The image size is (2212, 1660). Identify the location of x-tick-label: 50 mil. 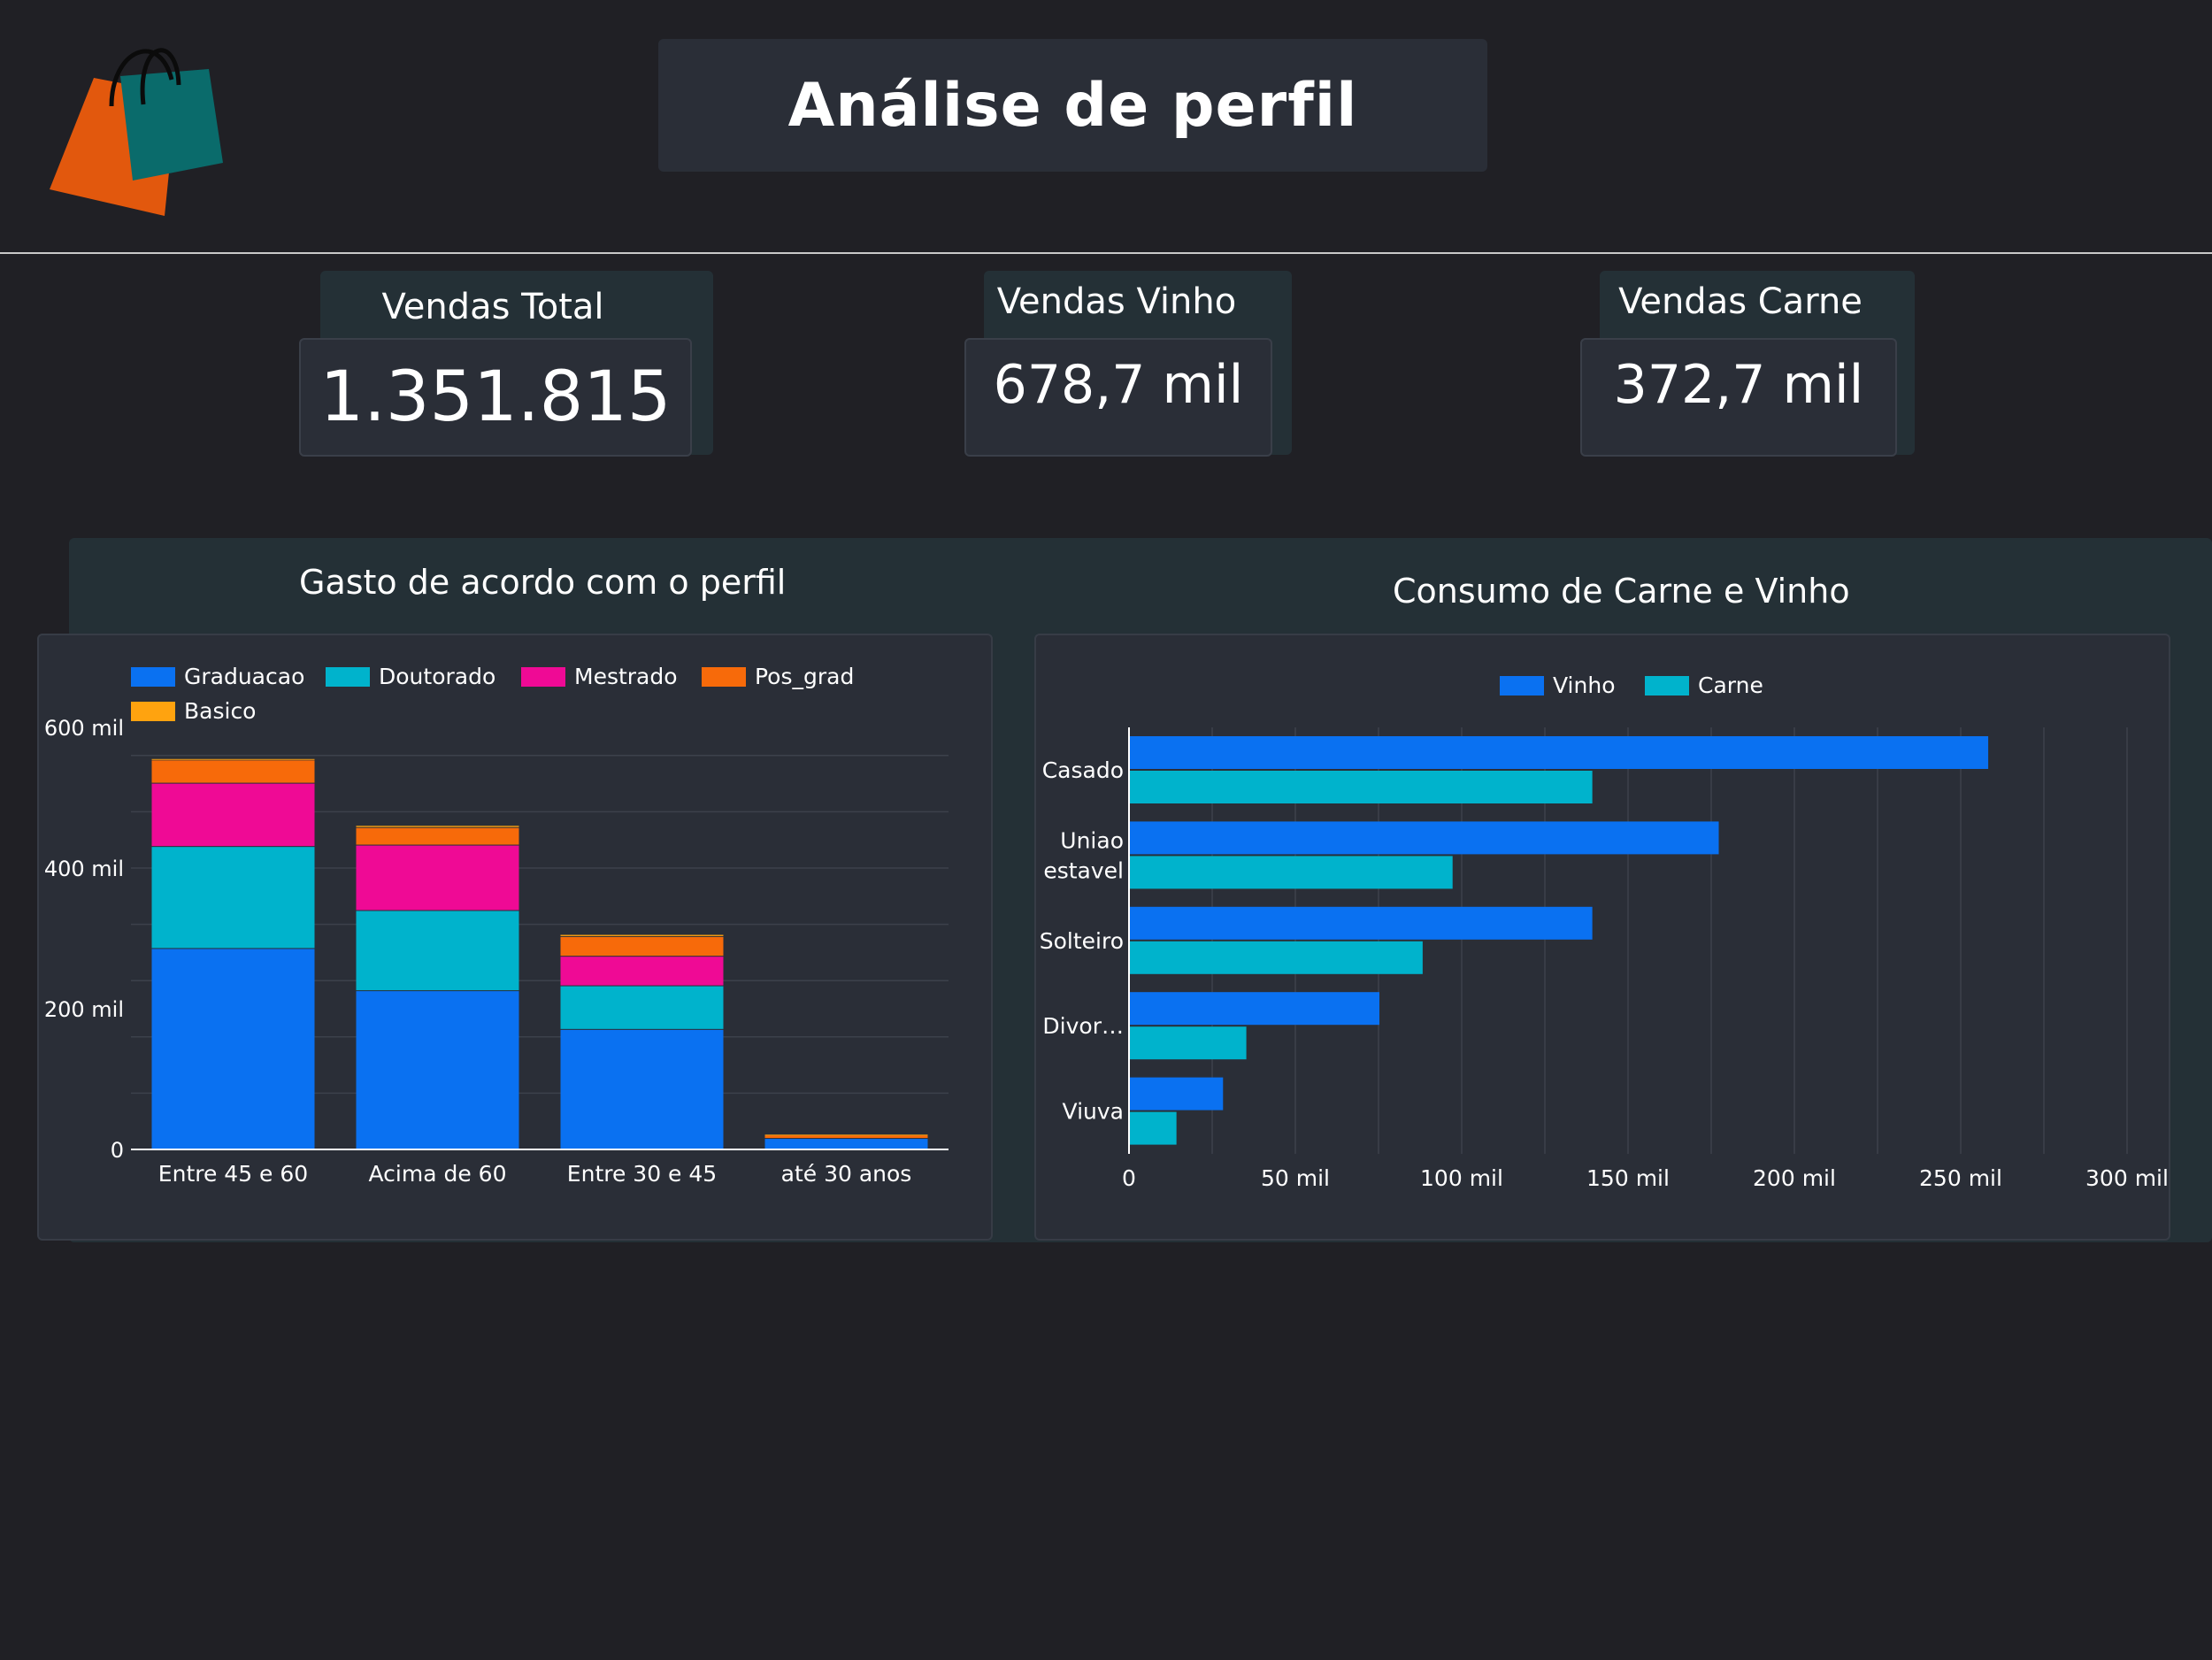
(1296, 1178).